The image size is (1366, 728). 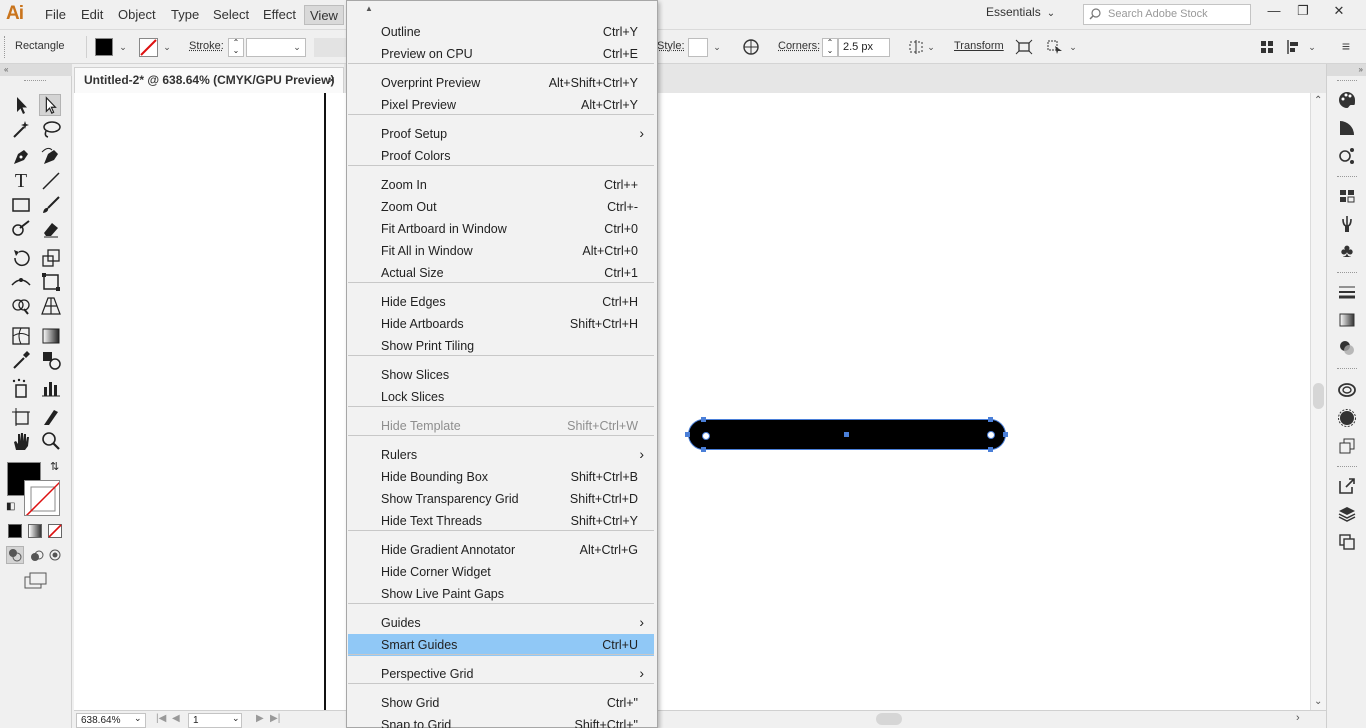 I want to click on panel-menu-icon: ≡, so click(x=1346, y=47).